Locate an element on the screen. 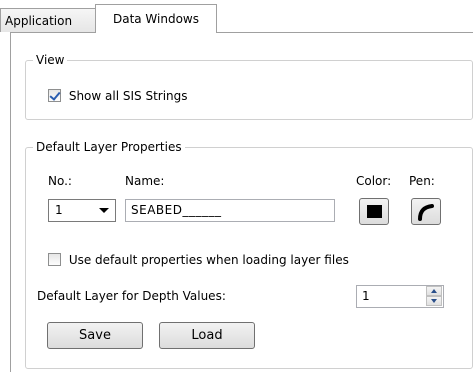 This screenshot has height=381, width=473. spin-up-button is located at coordinates (434, 291).